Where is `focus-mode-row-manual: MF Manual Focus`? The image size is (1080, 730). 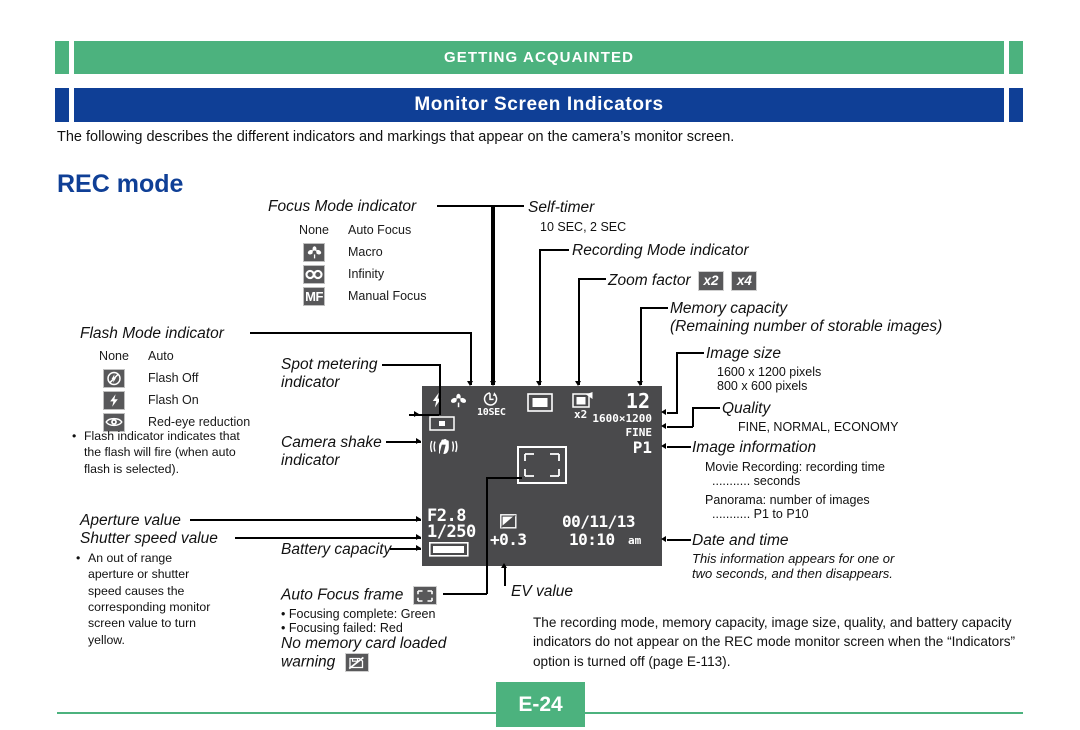
focus-mode-row-manual: MF Manual Focus is located at coordinates (357, 296).